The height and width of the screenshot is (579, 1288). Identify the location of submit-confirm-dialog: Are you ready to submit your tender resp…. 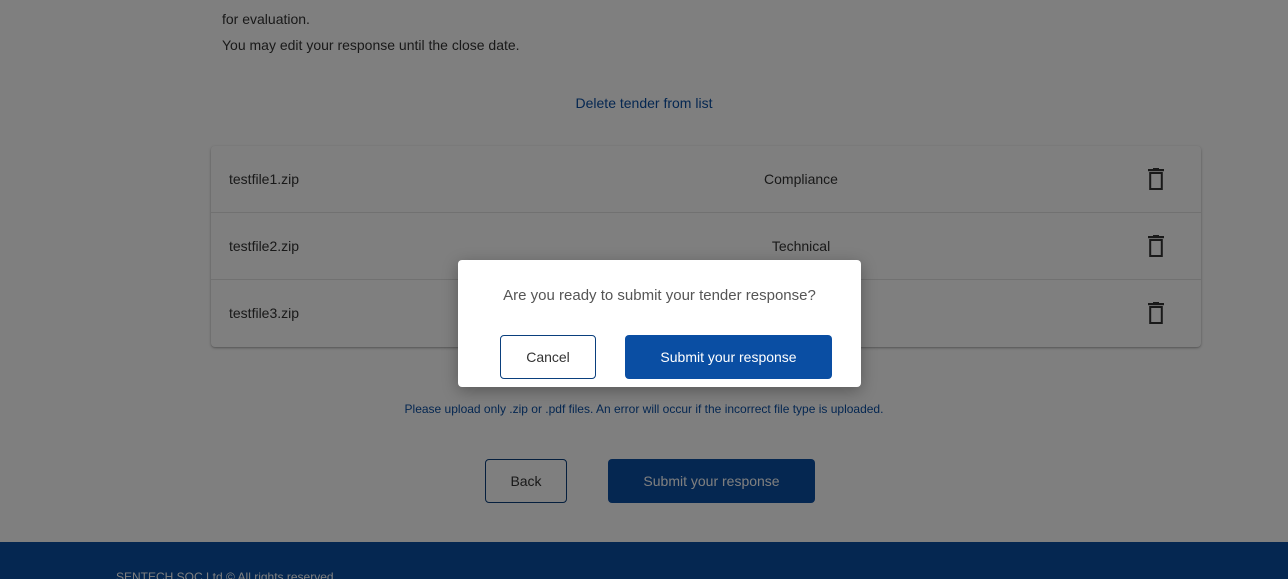
(659, 323).